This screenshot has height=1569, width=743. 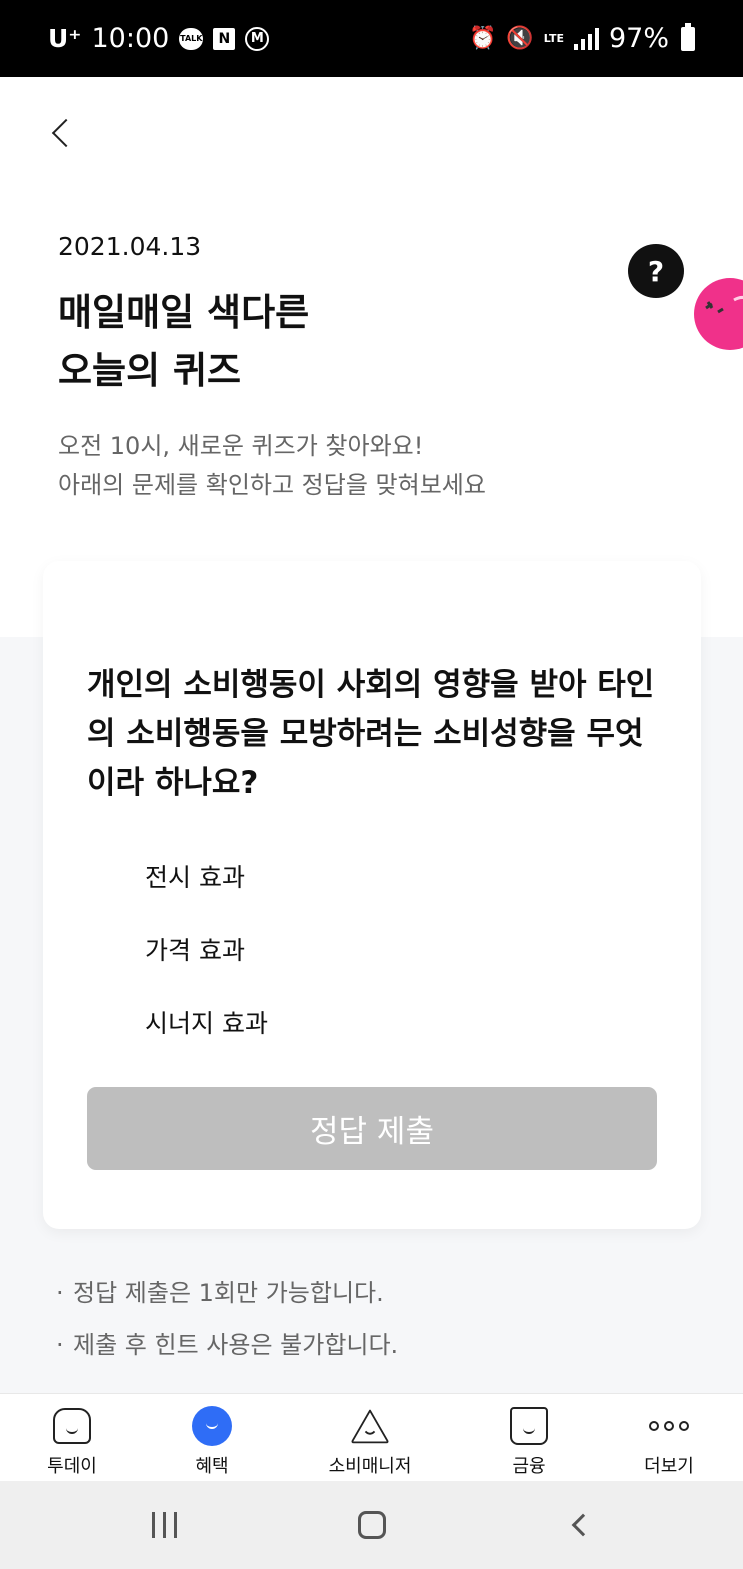 What do you see at coordinates (638, 38) in the screenshot?
I see `battery-percent: 97%` at bounding box center [638, 38].